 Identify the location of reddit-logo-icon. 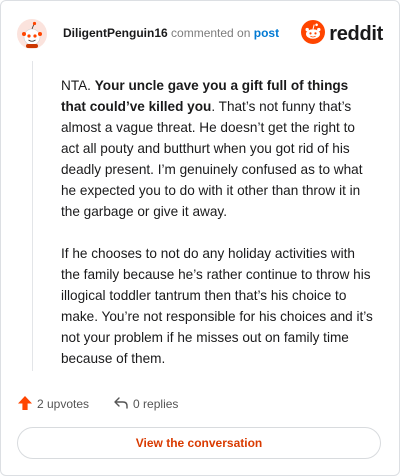
(313, 34).